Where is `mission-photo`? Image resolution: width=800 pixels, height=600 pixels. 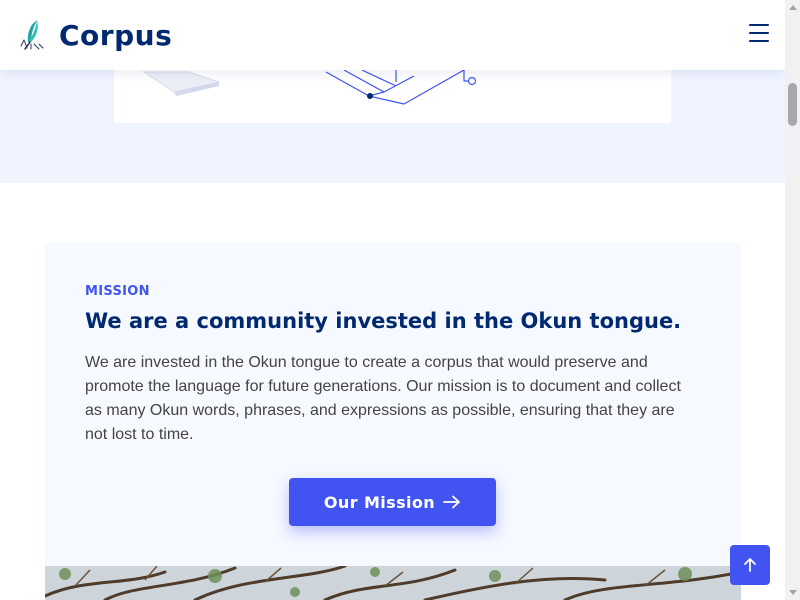
mission-photo is located at coordinates (393, 583).